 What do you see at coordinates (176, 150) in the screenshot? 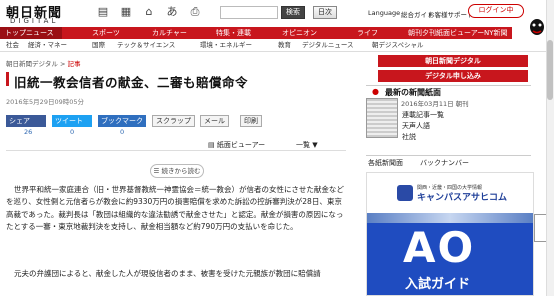
I see `article-divider` at bounding box center [176, 150].